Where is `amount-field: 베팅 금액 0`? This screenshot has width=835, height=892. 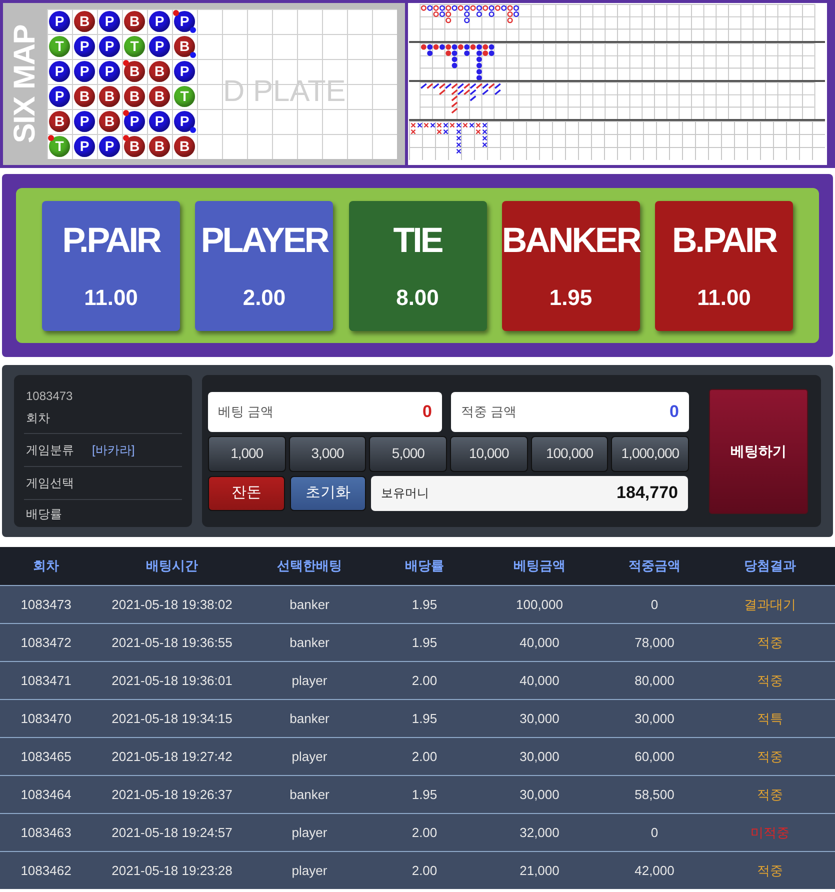
amount-field: 베팅 금액 0 is located at coordinates (325, 412).